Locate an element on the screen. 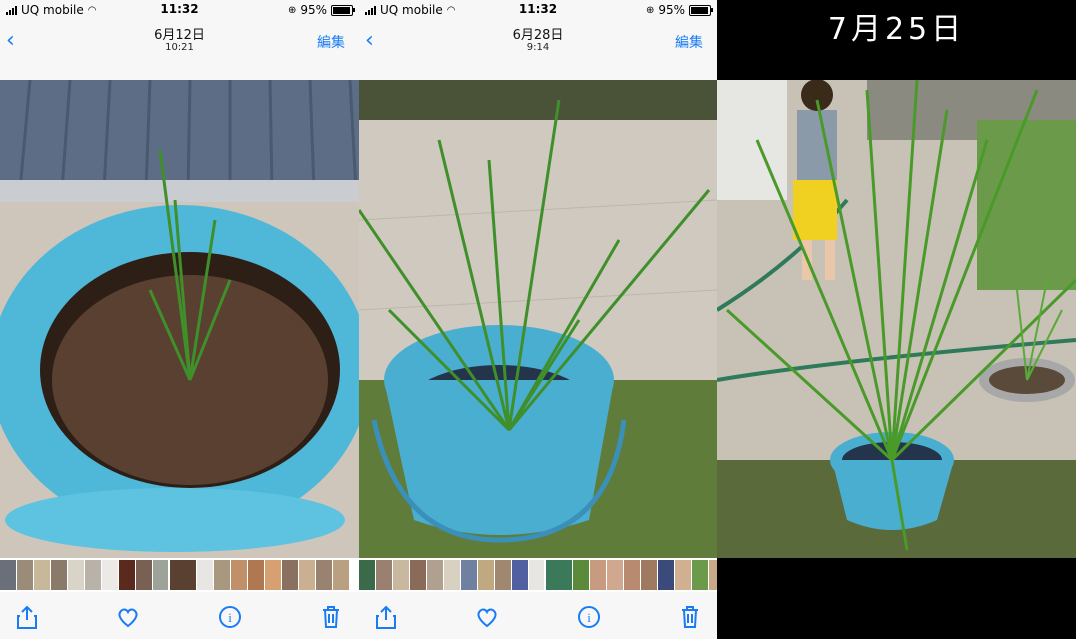  photo-date-title: 7月25日 is located at coordinates (896, 29).